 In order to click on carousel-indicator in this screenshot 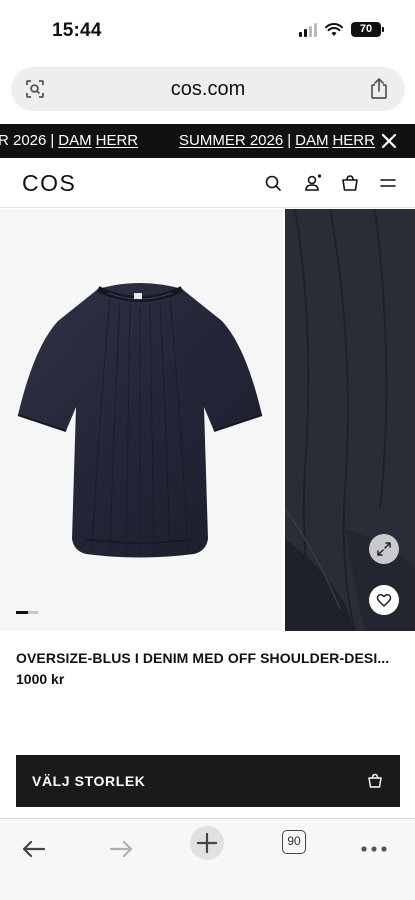, I will do `click(27, 612)`.